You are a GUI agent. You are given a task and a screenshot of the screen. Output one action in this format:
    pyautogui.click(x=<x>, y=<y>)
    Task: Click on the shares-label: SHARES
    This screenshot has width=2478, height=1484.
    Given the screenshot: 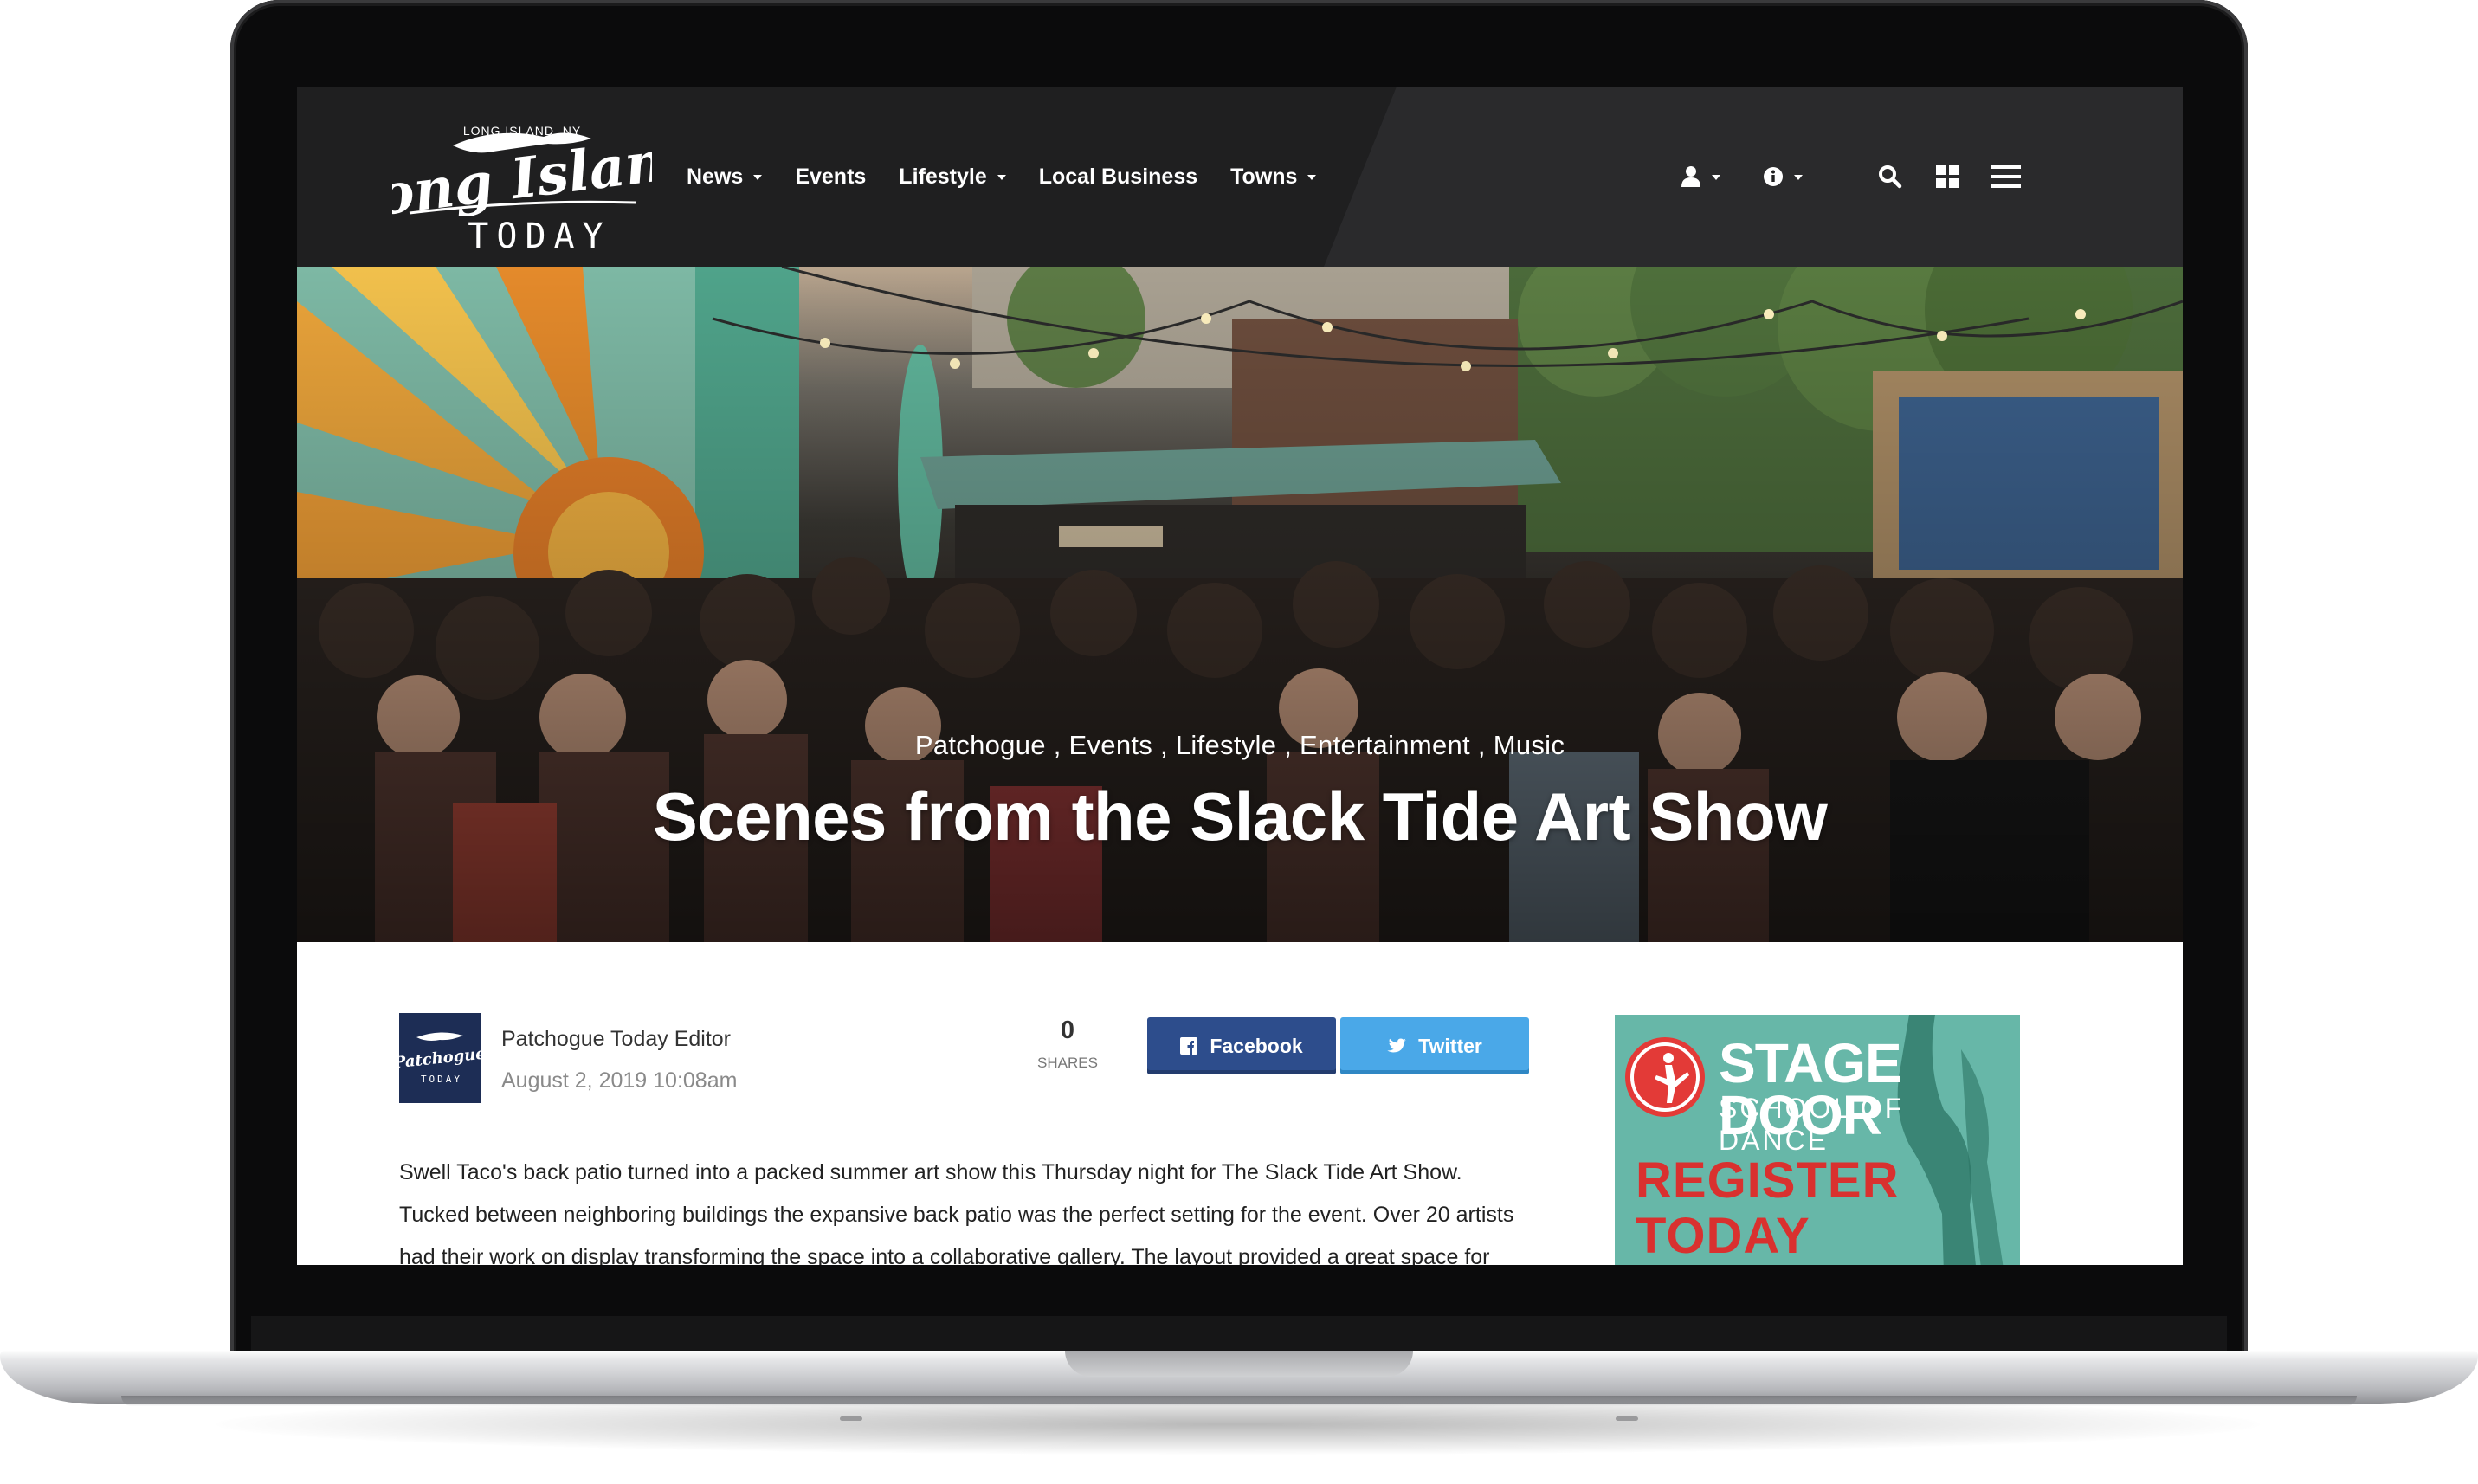 What is the action you would take?
    pyautogui.click(x=1067, y=1063)
    